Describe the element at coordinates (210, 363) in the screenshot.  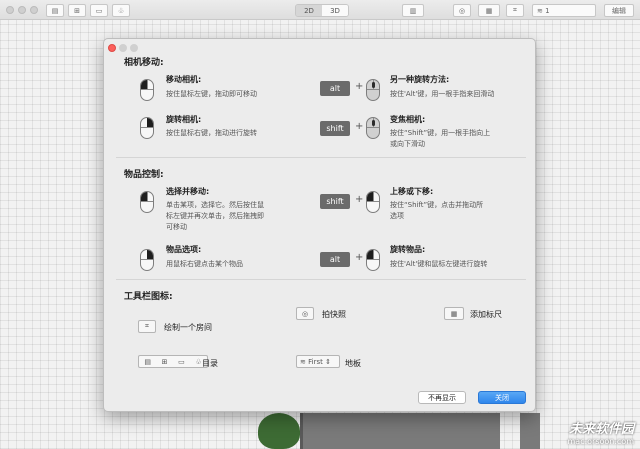
I see `catalog-label: 目录` at that location.